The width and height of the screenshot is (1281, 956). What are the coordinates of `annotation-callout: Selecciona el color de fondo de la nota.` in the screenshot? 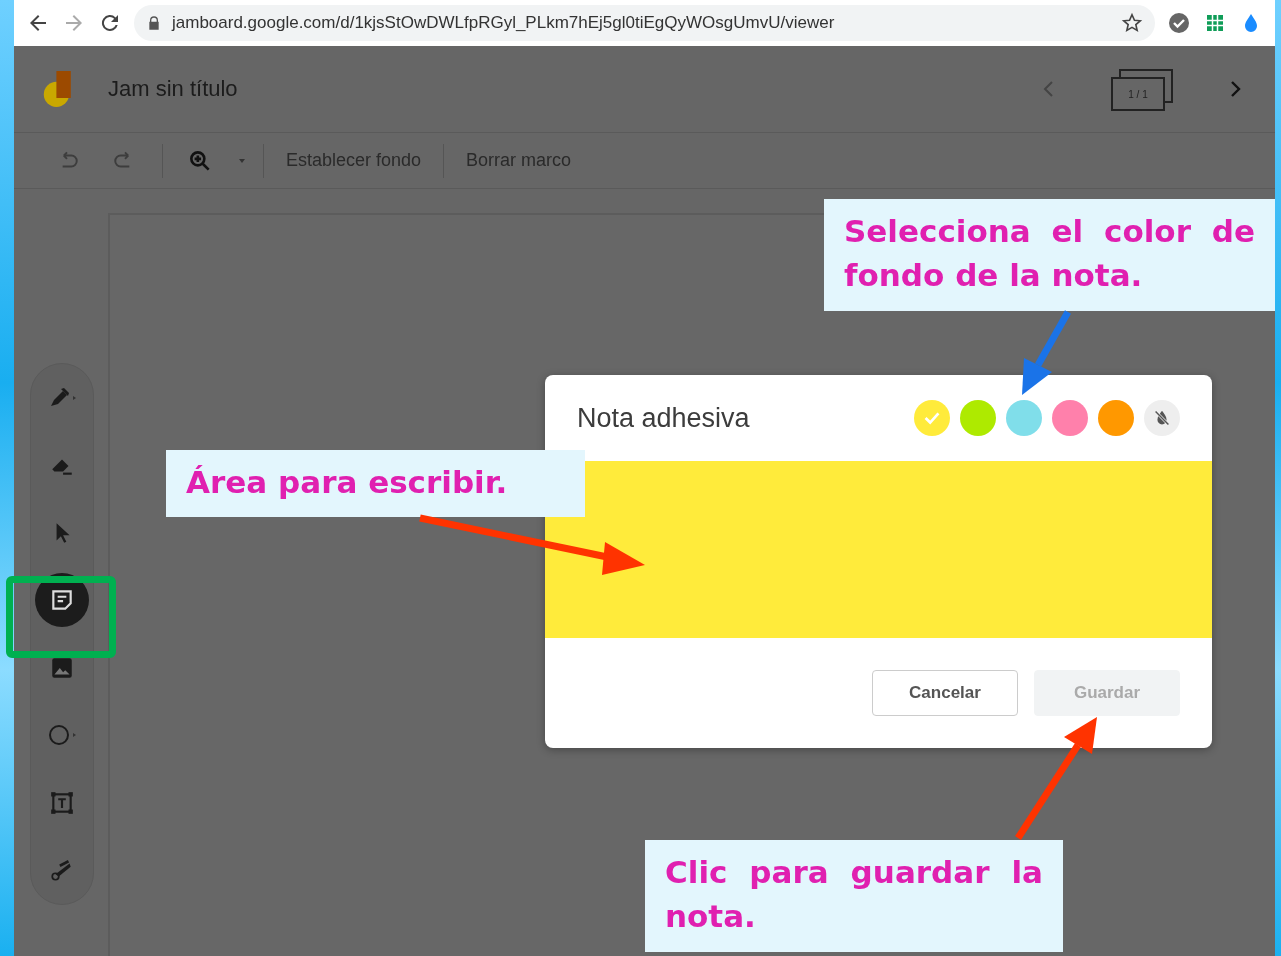 It's located at (1049, 255).